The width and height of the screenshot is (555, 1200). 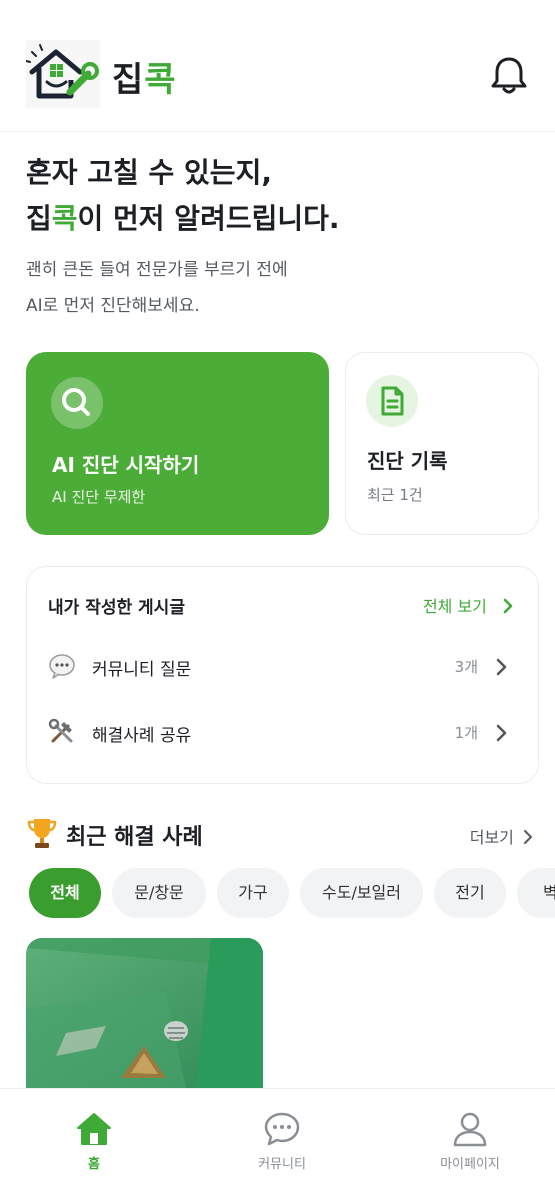 What do you see at coordinates (177, 443) in the screenshot?
I see `ai-diagnosis-card: AI 진단 시작하기 AI 진단 무제한` at bounding box center [177, 443].